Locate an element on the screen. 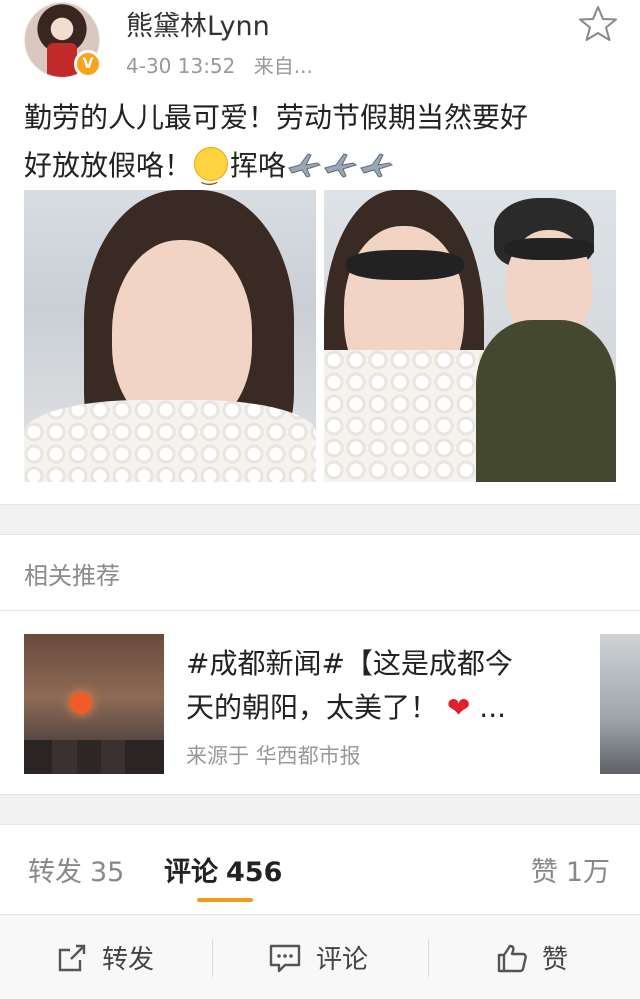 Image resolution: width=640 pixels, height=999 pixels. related-thumbnail-next is located at coordinates (620, 704).